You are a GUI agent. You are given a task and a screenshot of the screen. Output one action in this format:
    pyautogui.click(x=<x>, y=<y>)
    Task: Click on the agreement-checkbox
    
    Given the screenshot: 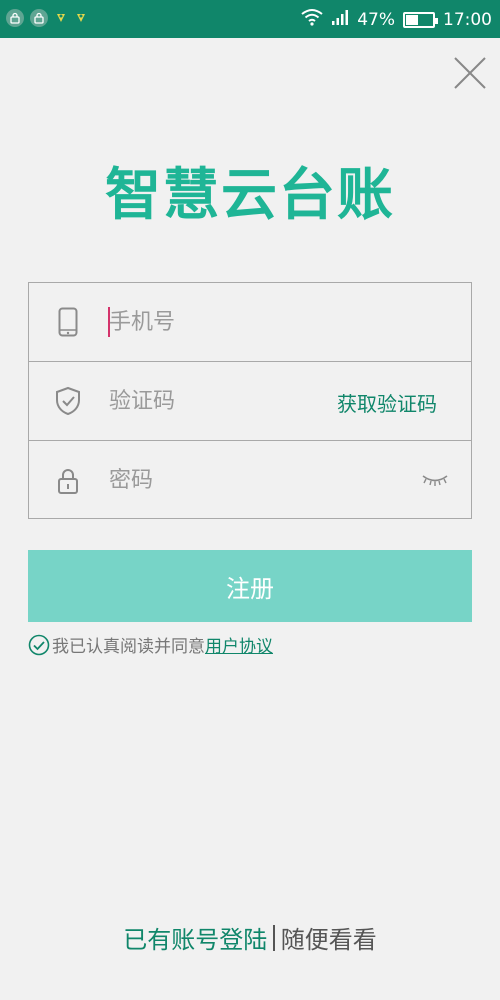 What is the action you would take?
    pyautogui.click(x=39, y=645)
    